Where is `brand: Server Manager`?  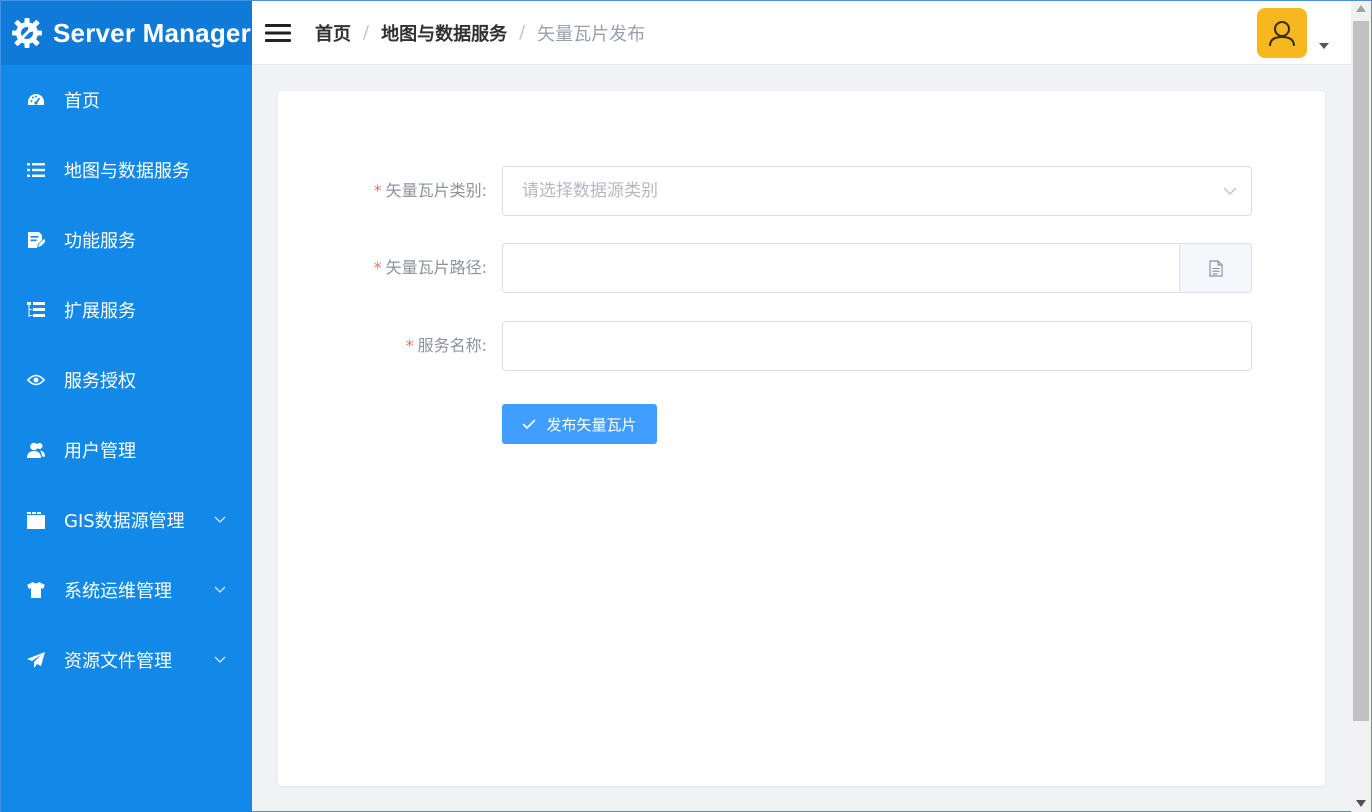 brand: Server Manager is located at coordinates (126, 33).